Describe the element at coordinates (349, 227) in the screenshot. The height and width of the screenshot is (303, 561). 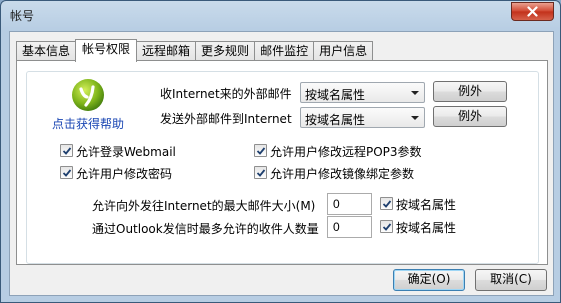
I see `max-recipients-input` at that location.